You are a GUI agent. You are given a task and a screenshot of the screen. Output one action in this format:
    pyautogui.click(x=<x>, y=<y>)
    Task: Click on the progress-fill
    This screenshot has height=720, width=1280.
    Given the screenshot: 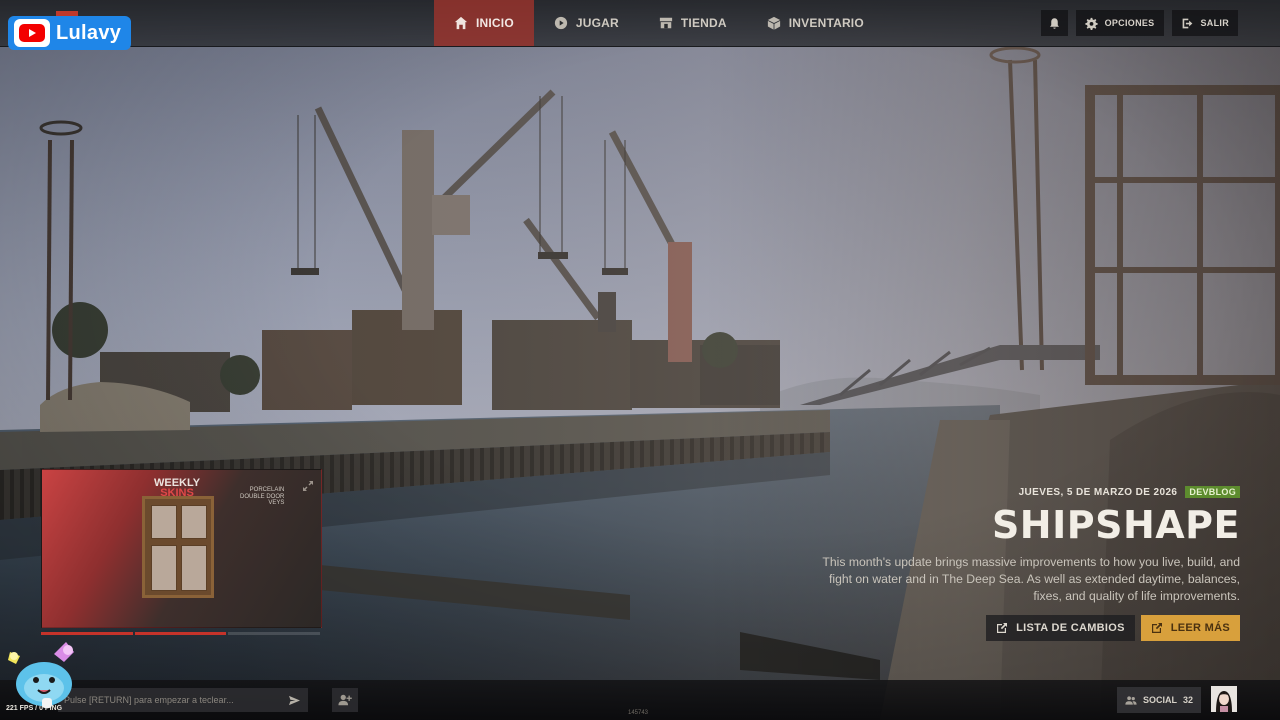 What is the action you would take?
    pyautogui.click(x=180, y=633)
    